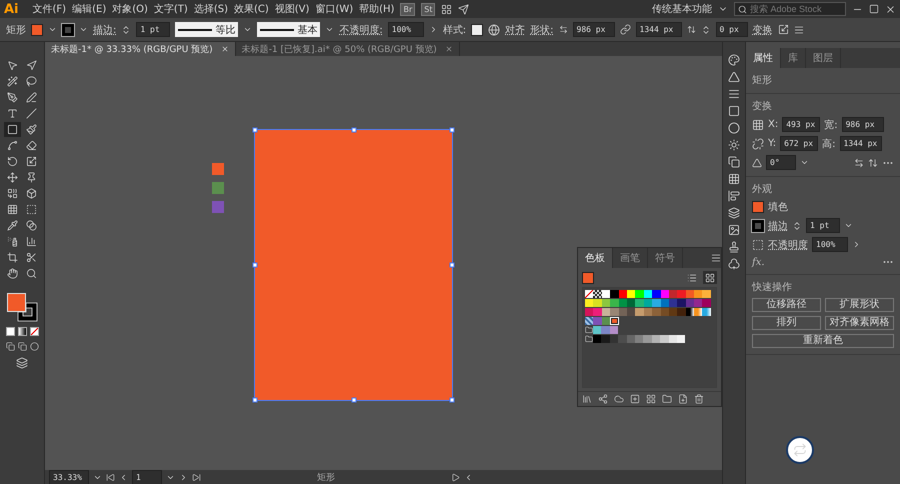 The width and height of the screenshot is (900, 484). I want to click on bridge-button: Br, so click(408, 9).